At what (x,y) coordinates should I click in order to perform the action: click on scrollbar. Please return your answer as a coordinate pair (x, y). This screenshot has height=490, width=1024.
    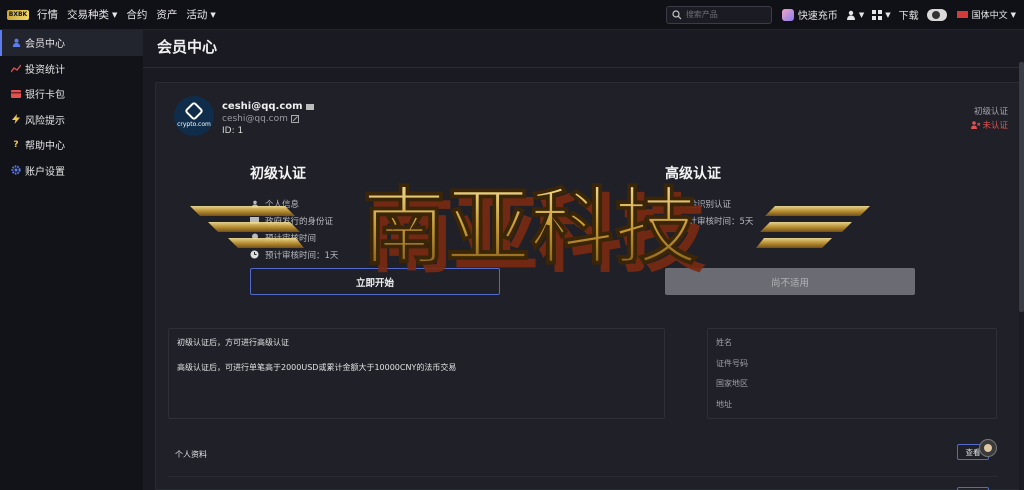
    Looking at the image, I should click on (1021, 260).